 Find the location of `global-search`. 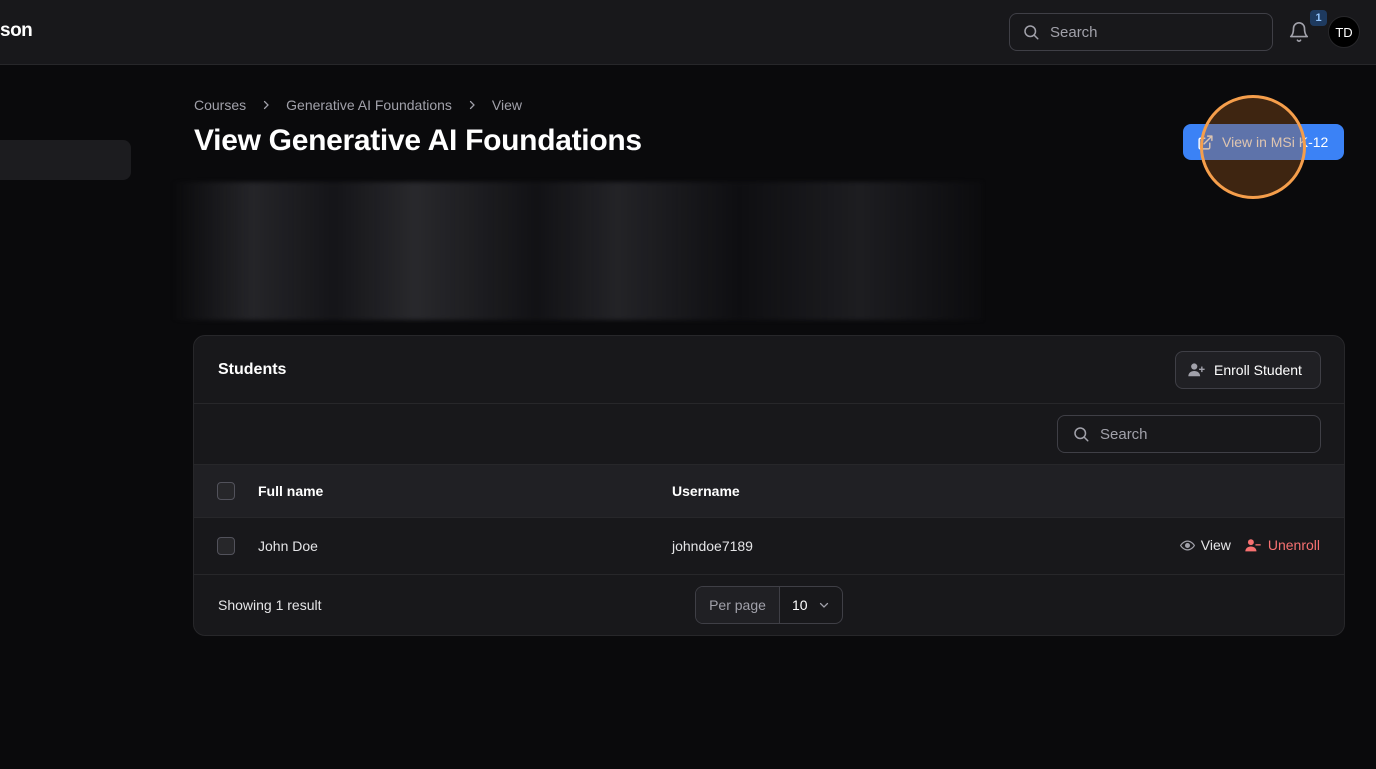

global-search is located at coordinates (1141, 32).